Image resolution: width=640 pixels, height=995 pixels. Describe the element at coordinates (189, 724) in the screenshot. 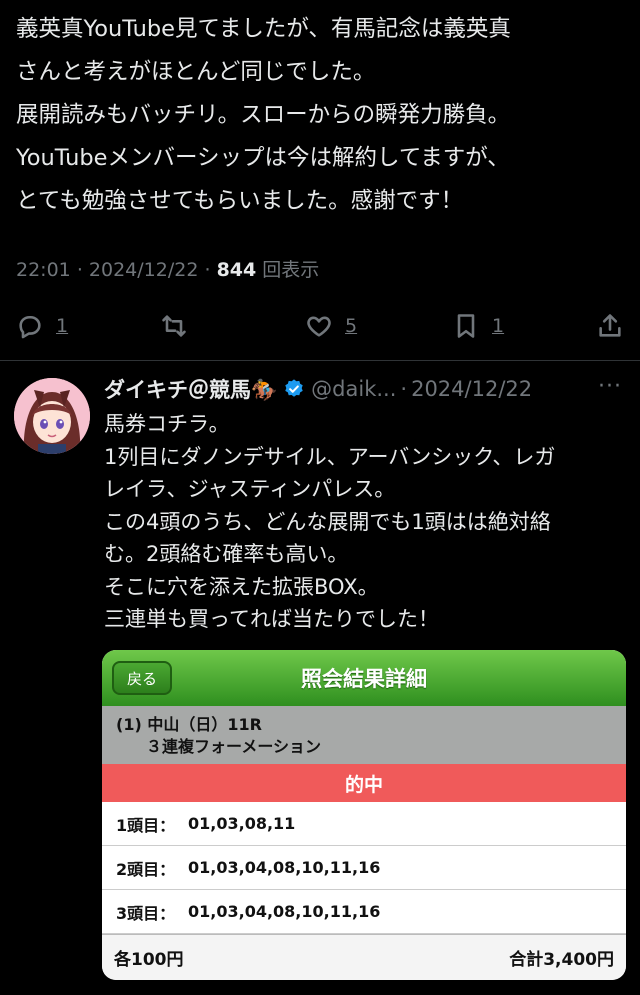

I see `race-line: (1) 中山（日）11R` at that location.